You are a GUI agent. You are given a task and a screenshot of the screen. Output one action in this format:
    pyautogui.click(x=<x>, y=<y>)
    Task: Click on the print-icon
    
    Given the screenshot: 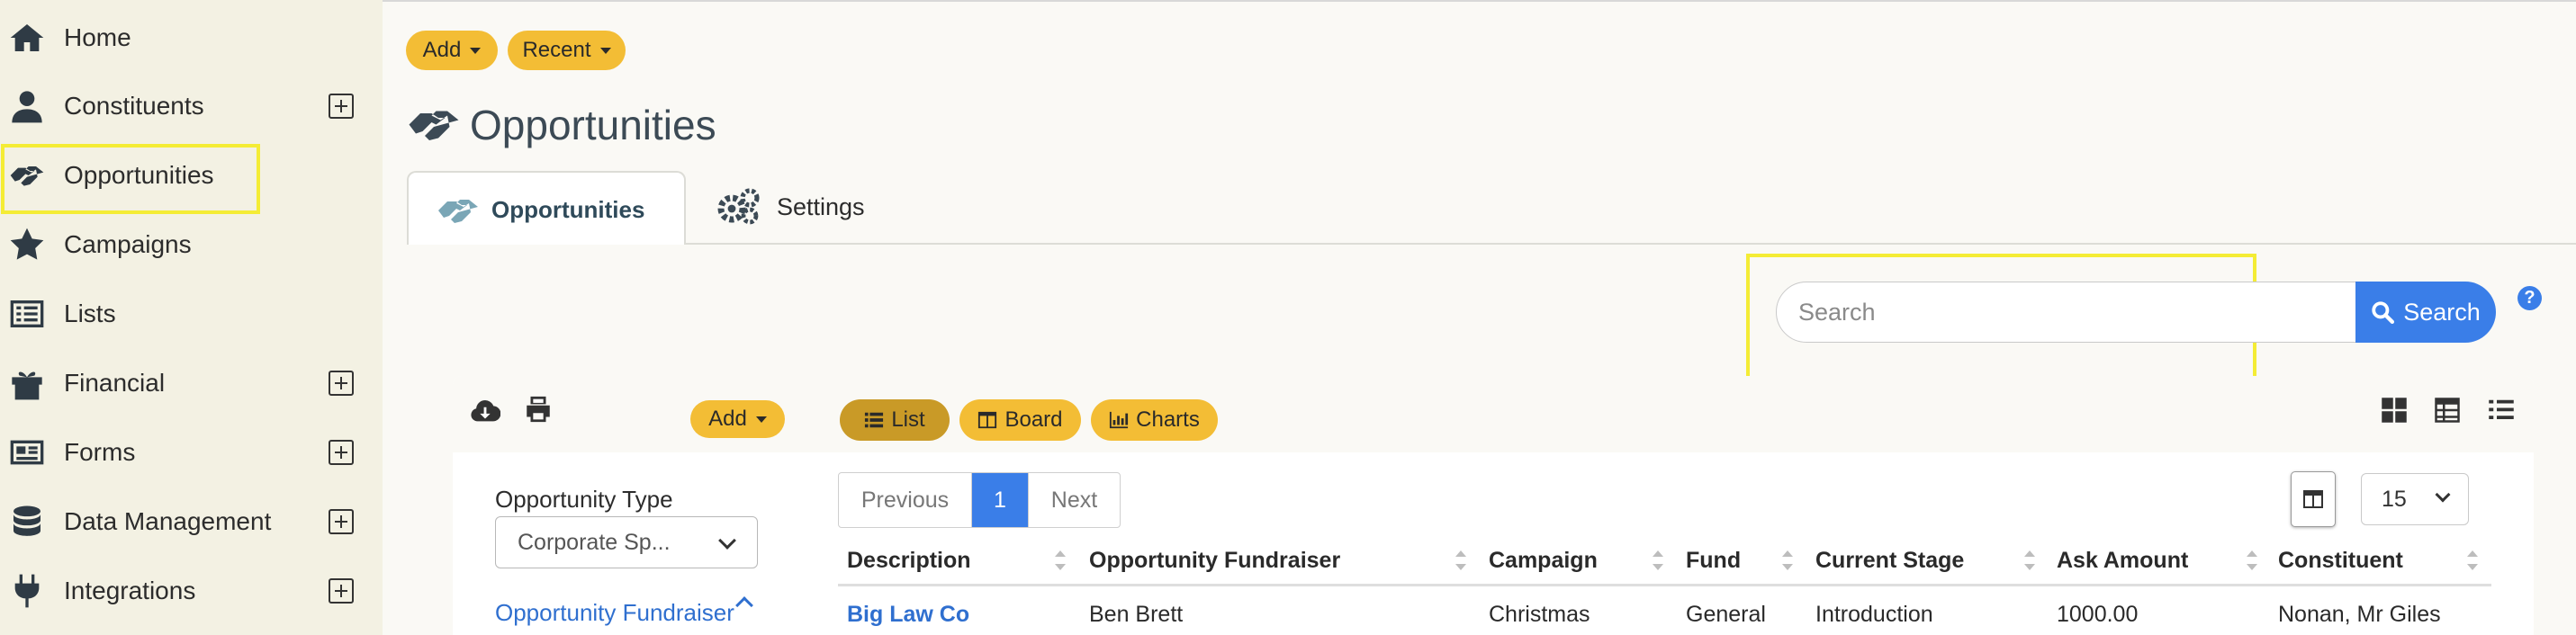 What is the action you would take?
    pyautogui.click(x=538, y=409)
    